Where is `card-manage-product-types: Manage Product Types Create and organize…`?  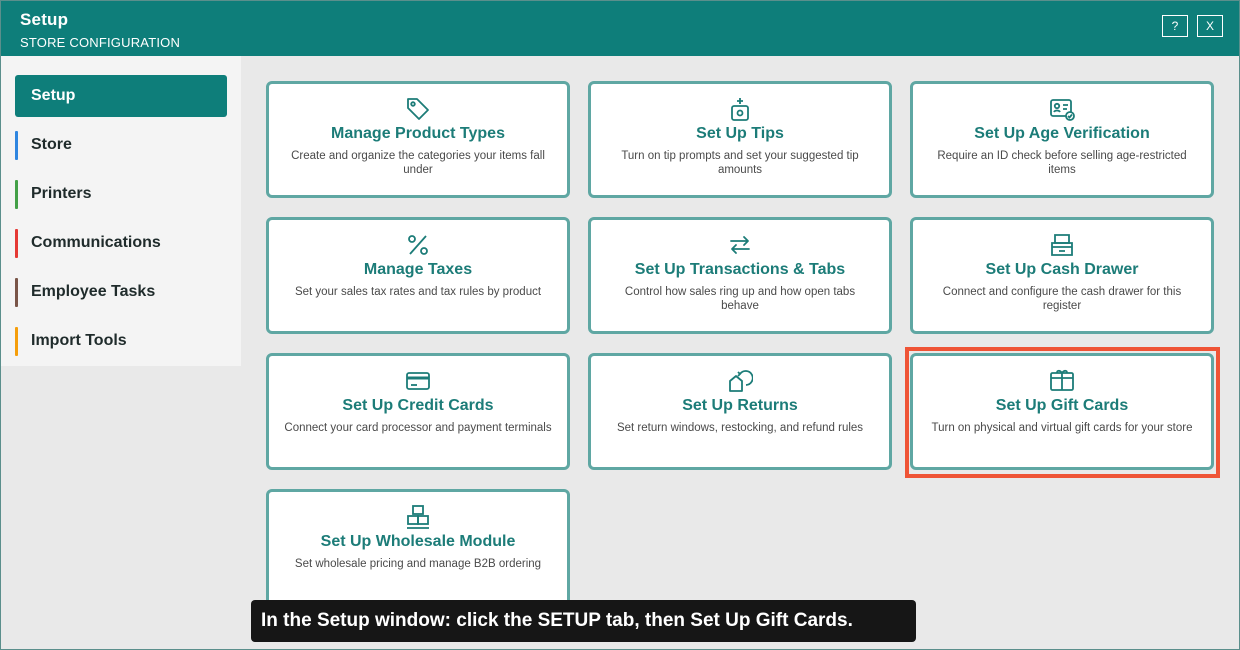 card-manage-product-types: Manage Product Types Create and organize… is located at coordinates (418, 139).